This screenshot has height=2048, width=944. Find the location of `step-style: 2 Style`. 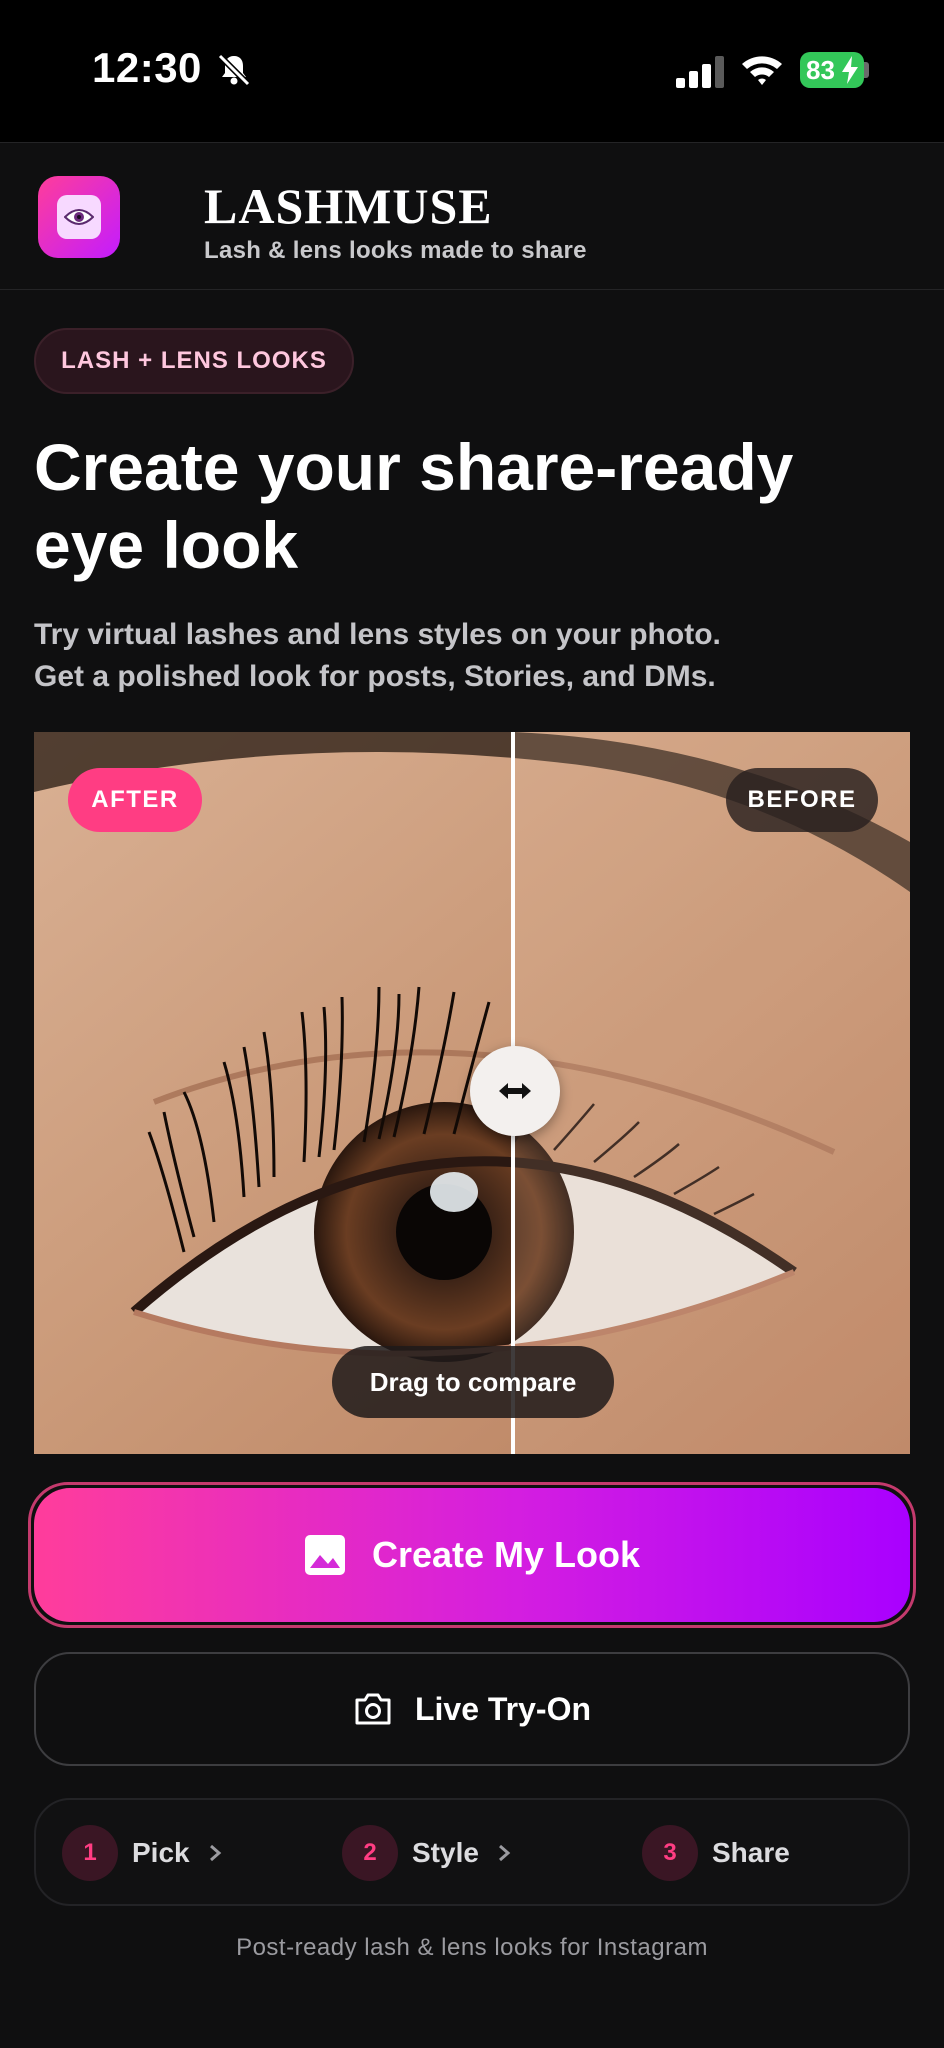

step-style: 2 Style is located at coordinates (426, 1853).